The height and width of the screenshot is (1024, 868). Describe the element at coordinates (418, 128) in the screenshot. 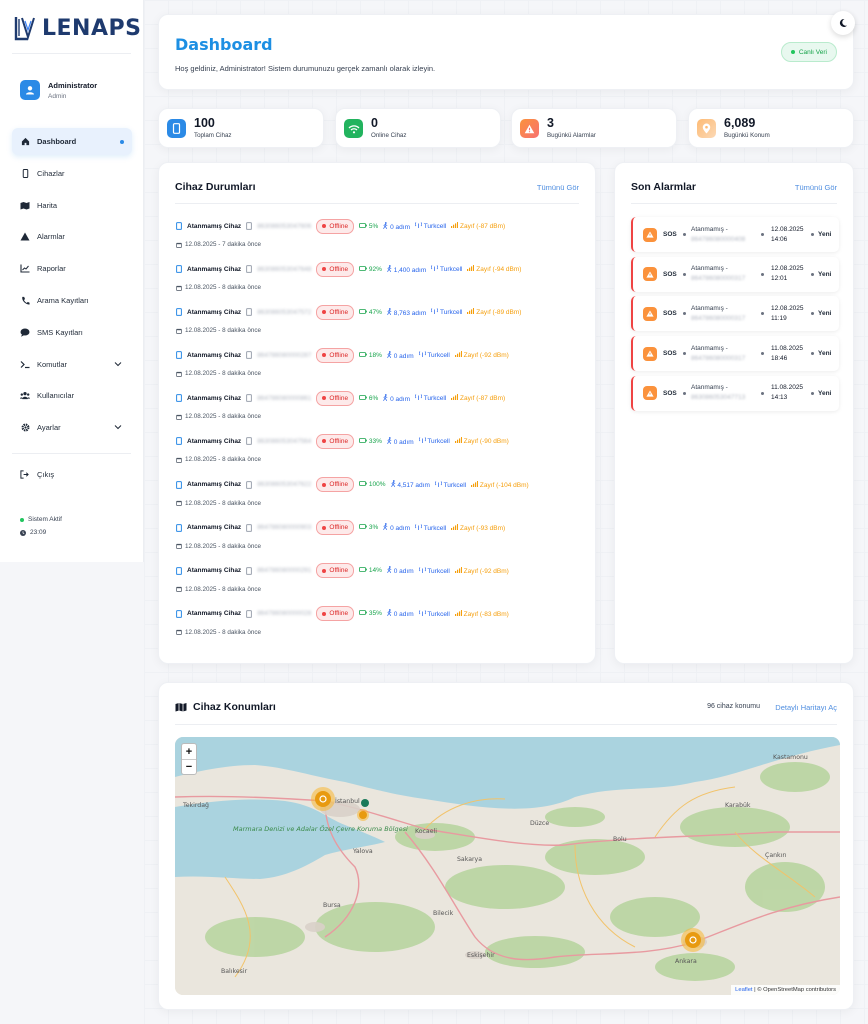

I see `stat-card-online-devices: 0 Online Cihaz` at that location.